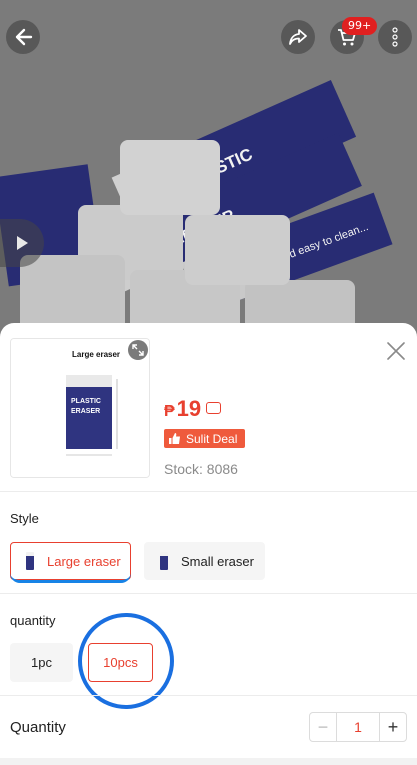 This screenshot has width=417, height=765. I want to click on more-icon, so click(395, 37).